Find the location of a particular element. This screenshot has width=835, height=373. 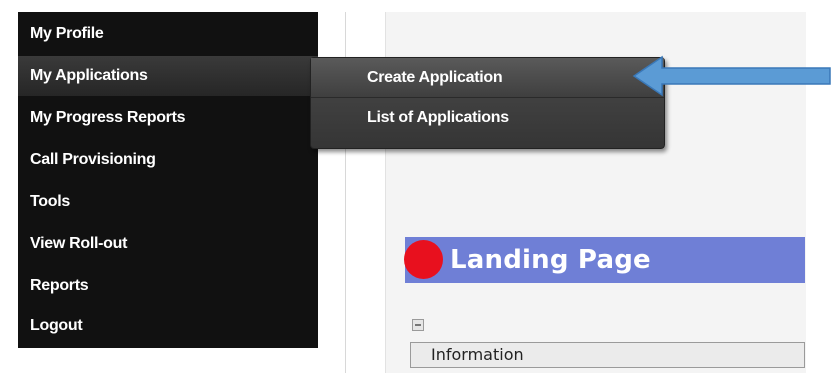

information-section-header: Information is located at coordinates (607, 355).